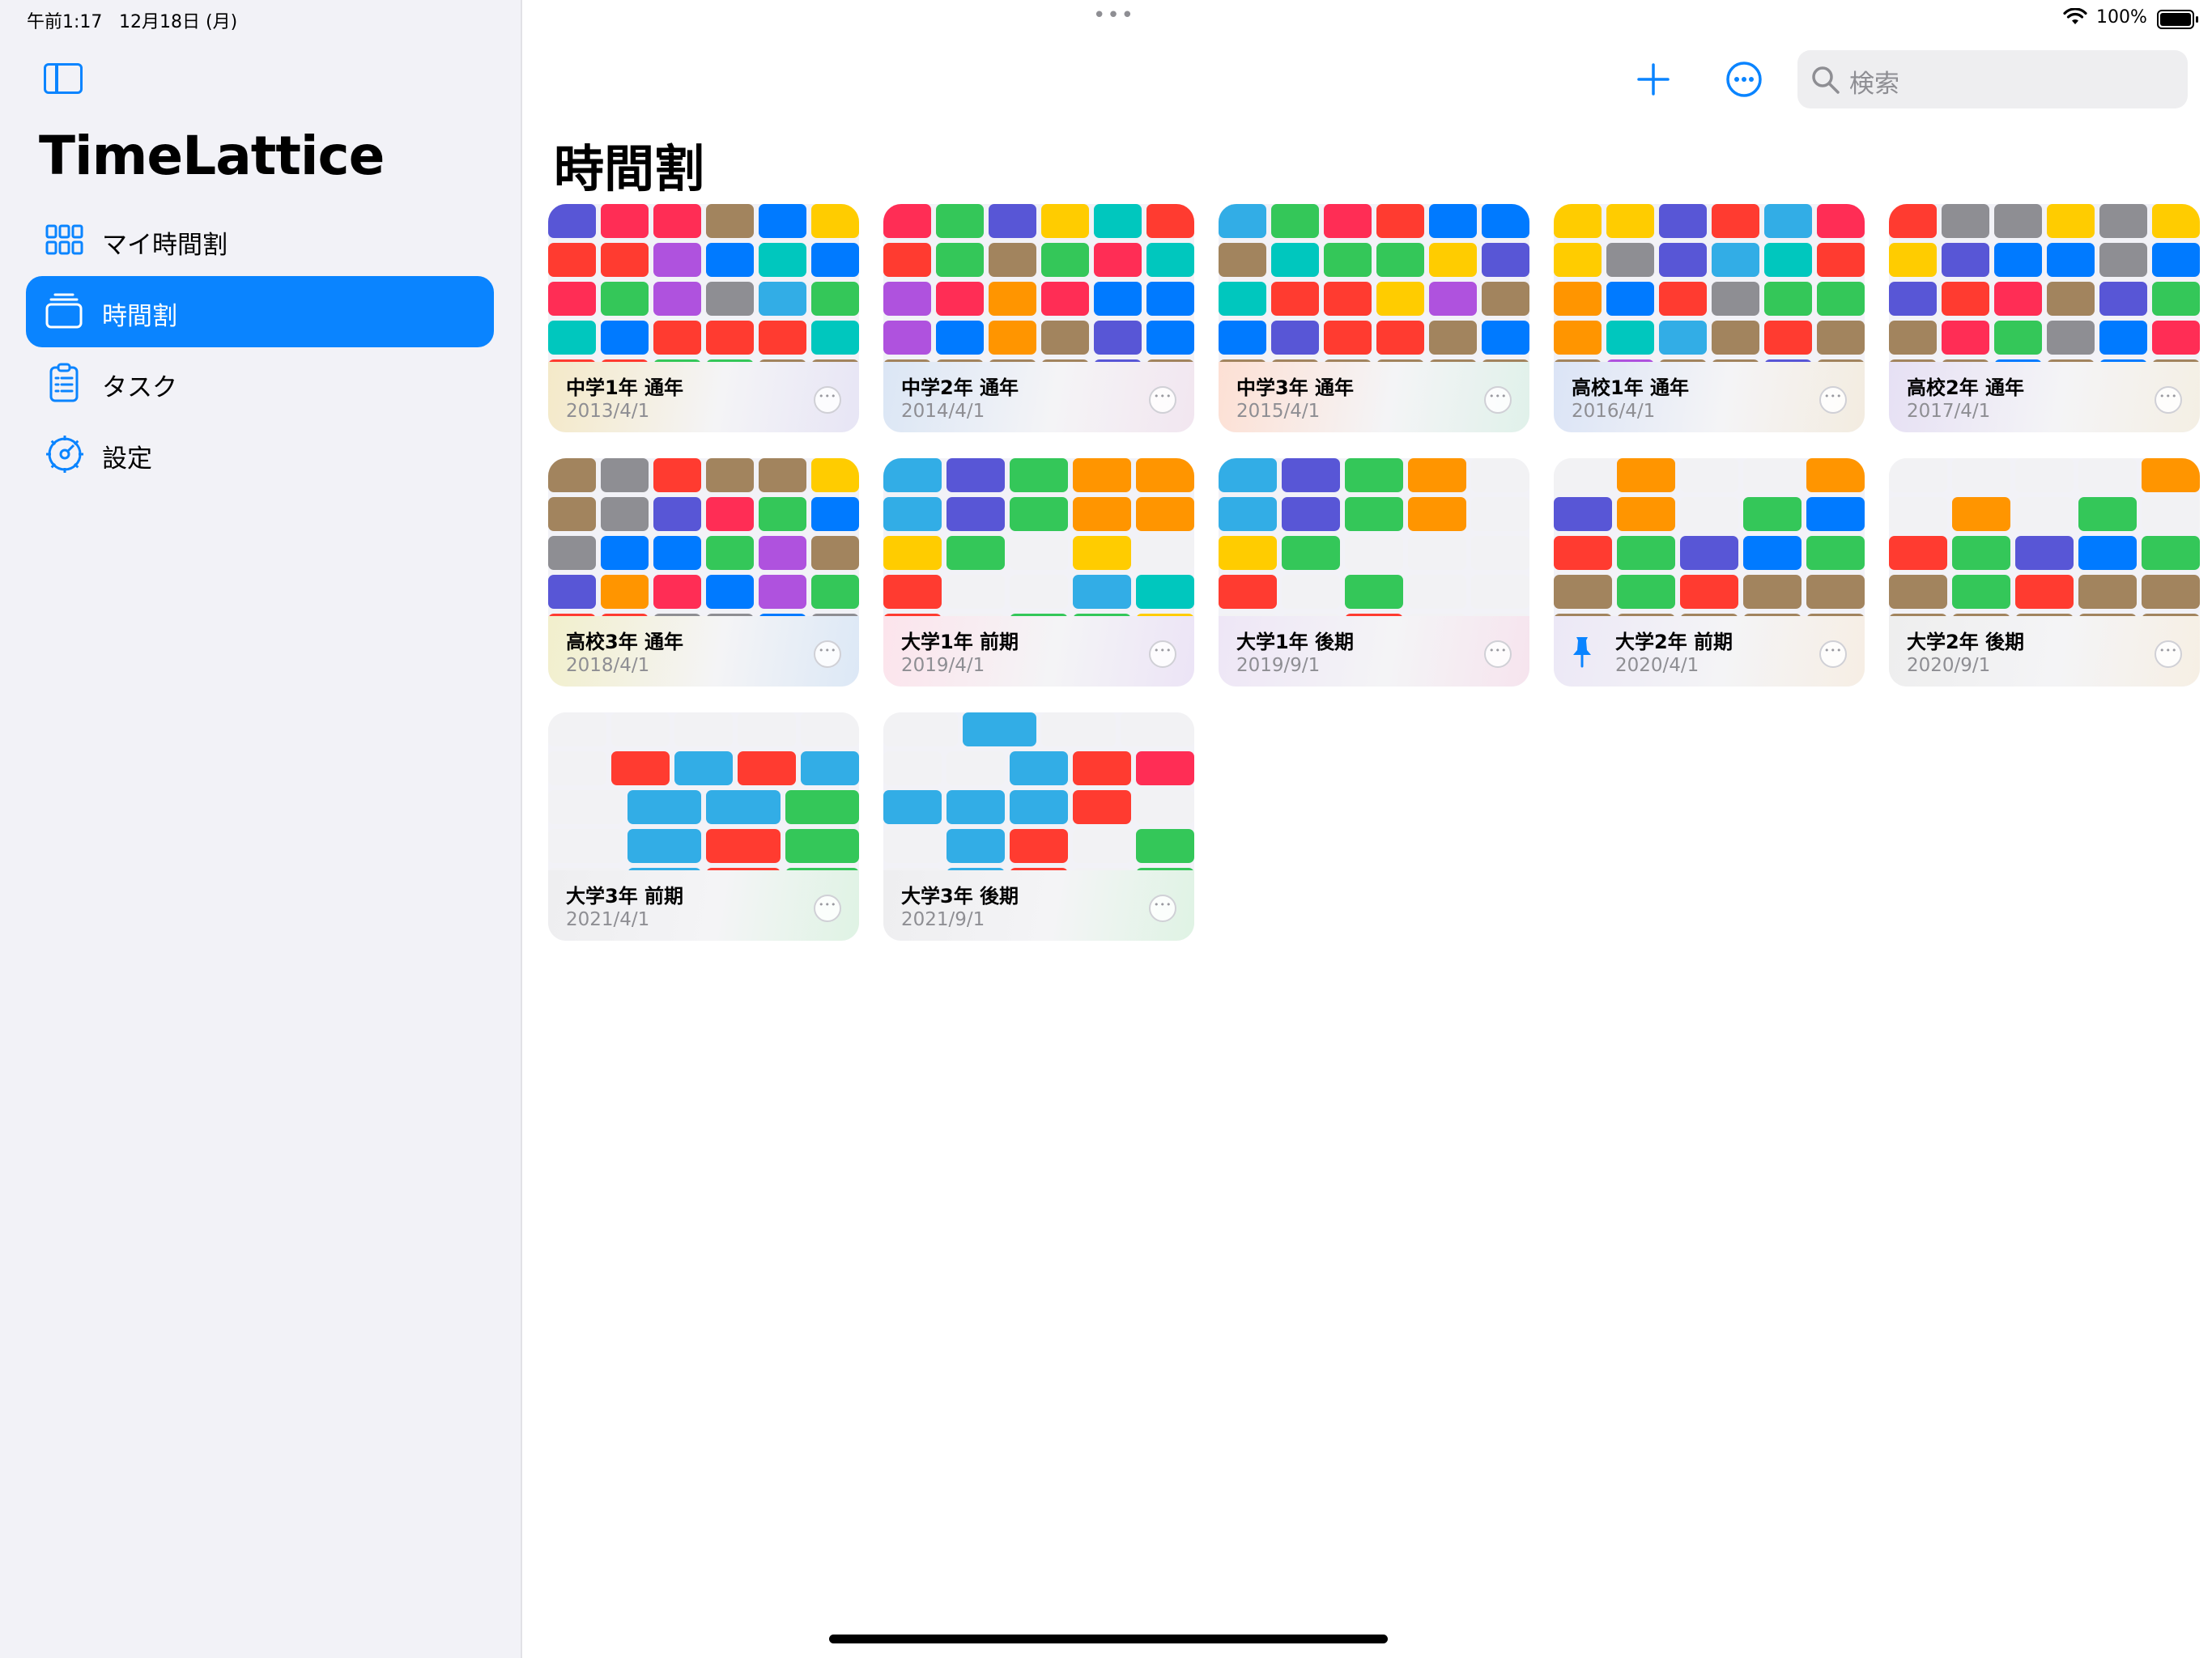  I want to click on timetable-card: 大学2年 前期 2020/4/1, so click(1710, 572).